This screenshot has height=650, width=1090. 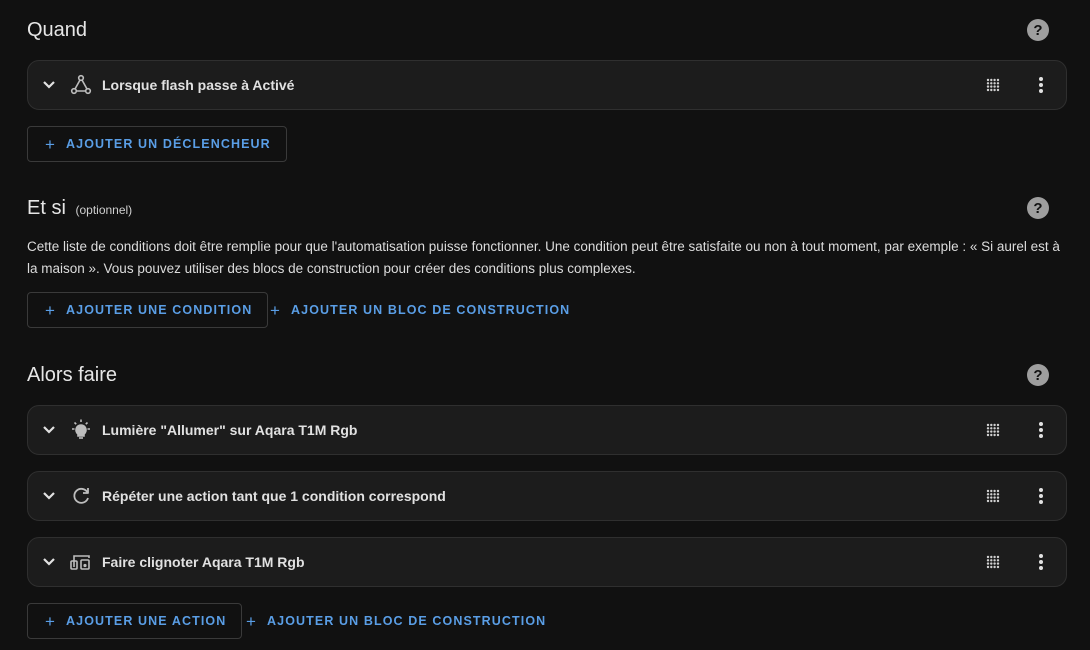 I want to click on trigger-row: Lorsque flash passe à Activé, so click(x=547, y=85).